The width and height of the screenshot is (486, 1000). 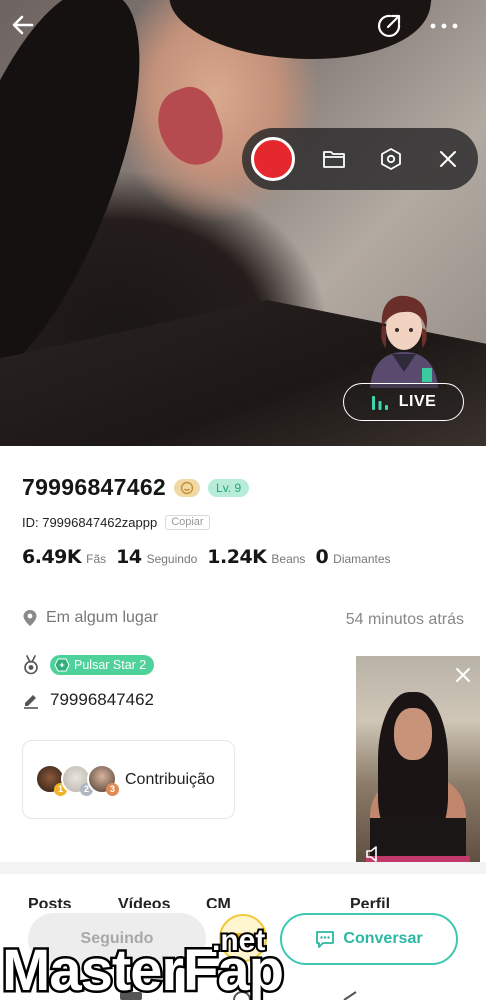 I want to click on back-button, so click(x=23, y=25).